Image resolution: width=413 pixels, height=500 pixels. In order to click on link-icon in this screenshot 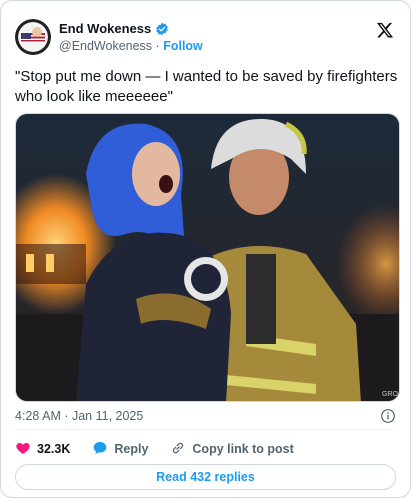, I will do `click(178, 449)`.